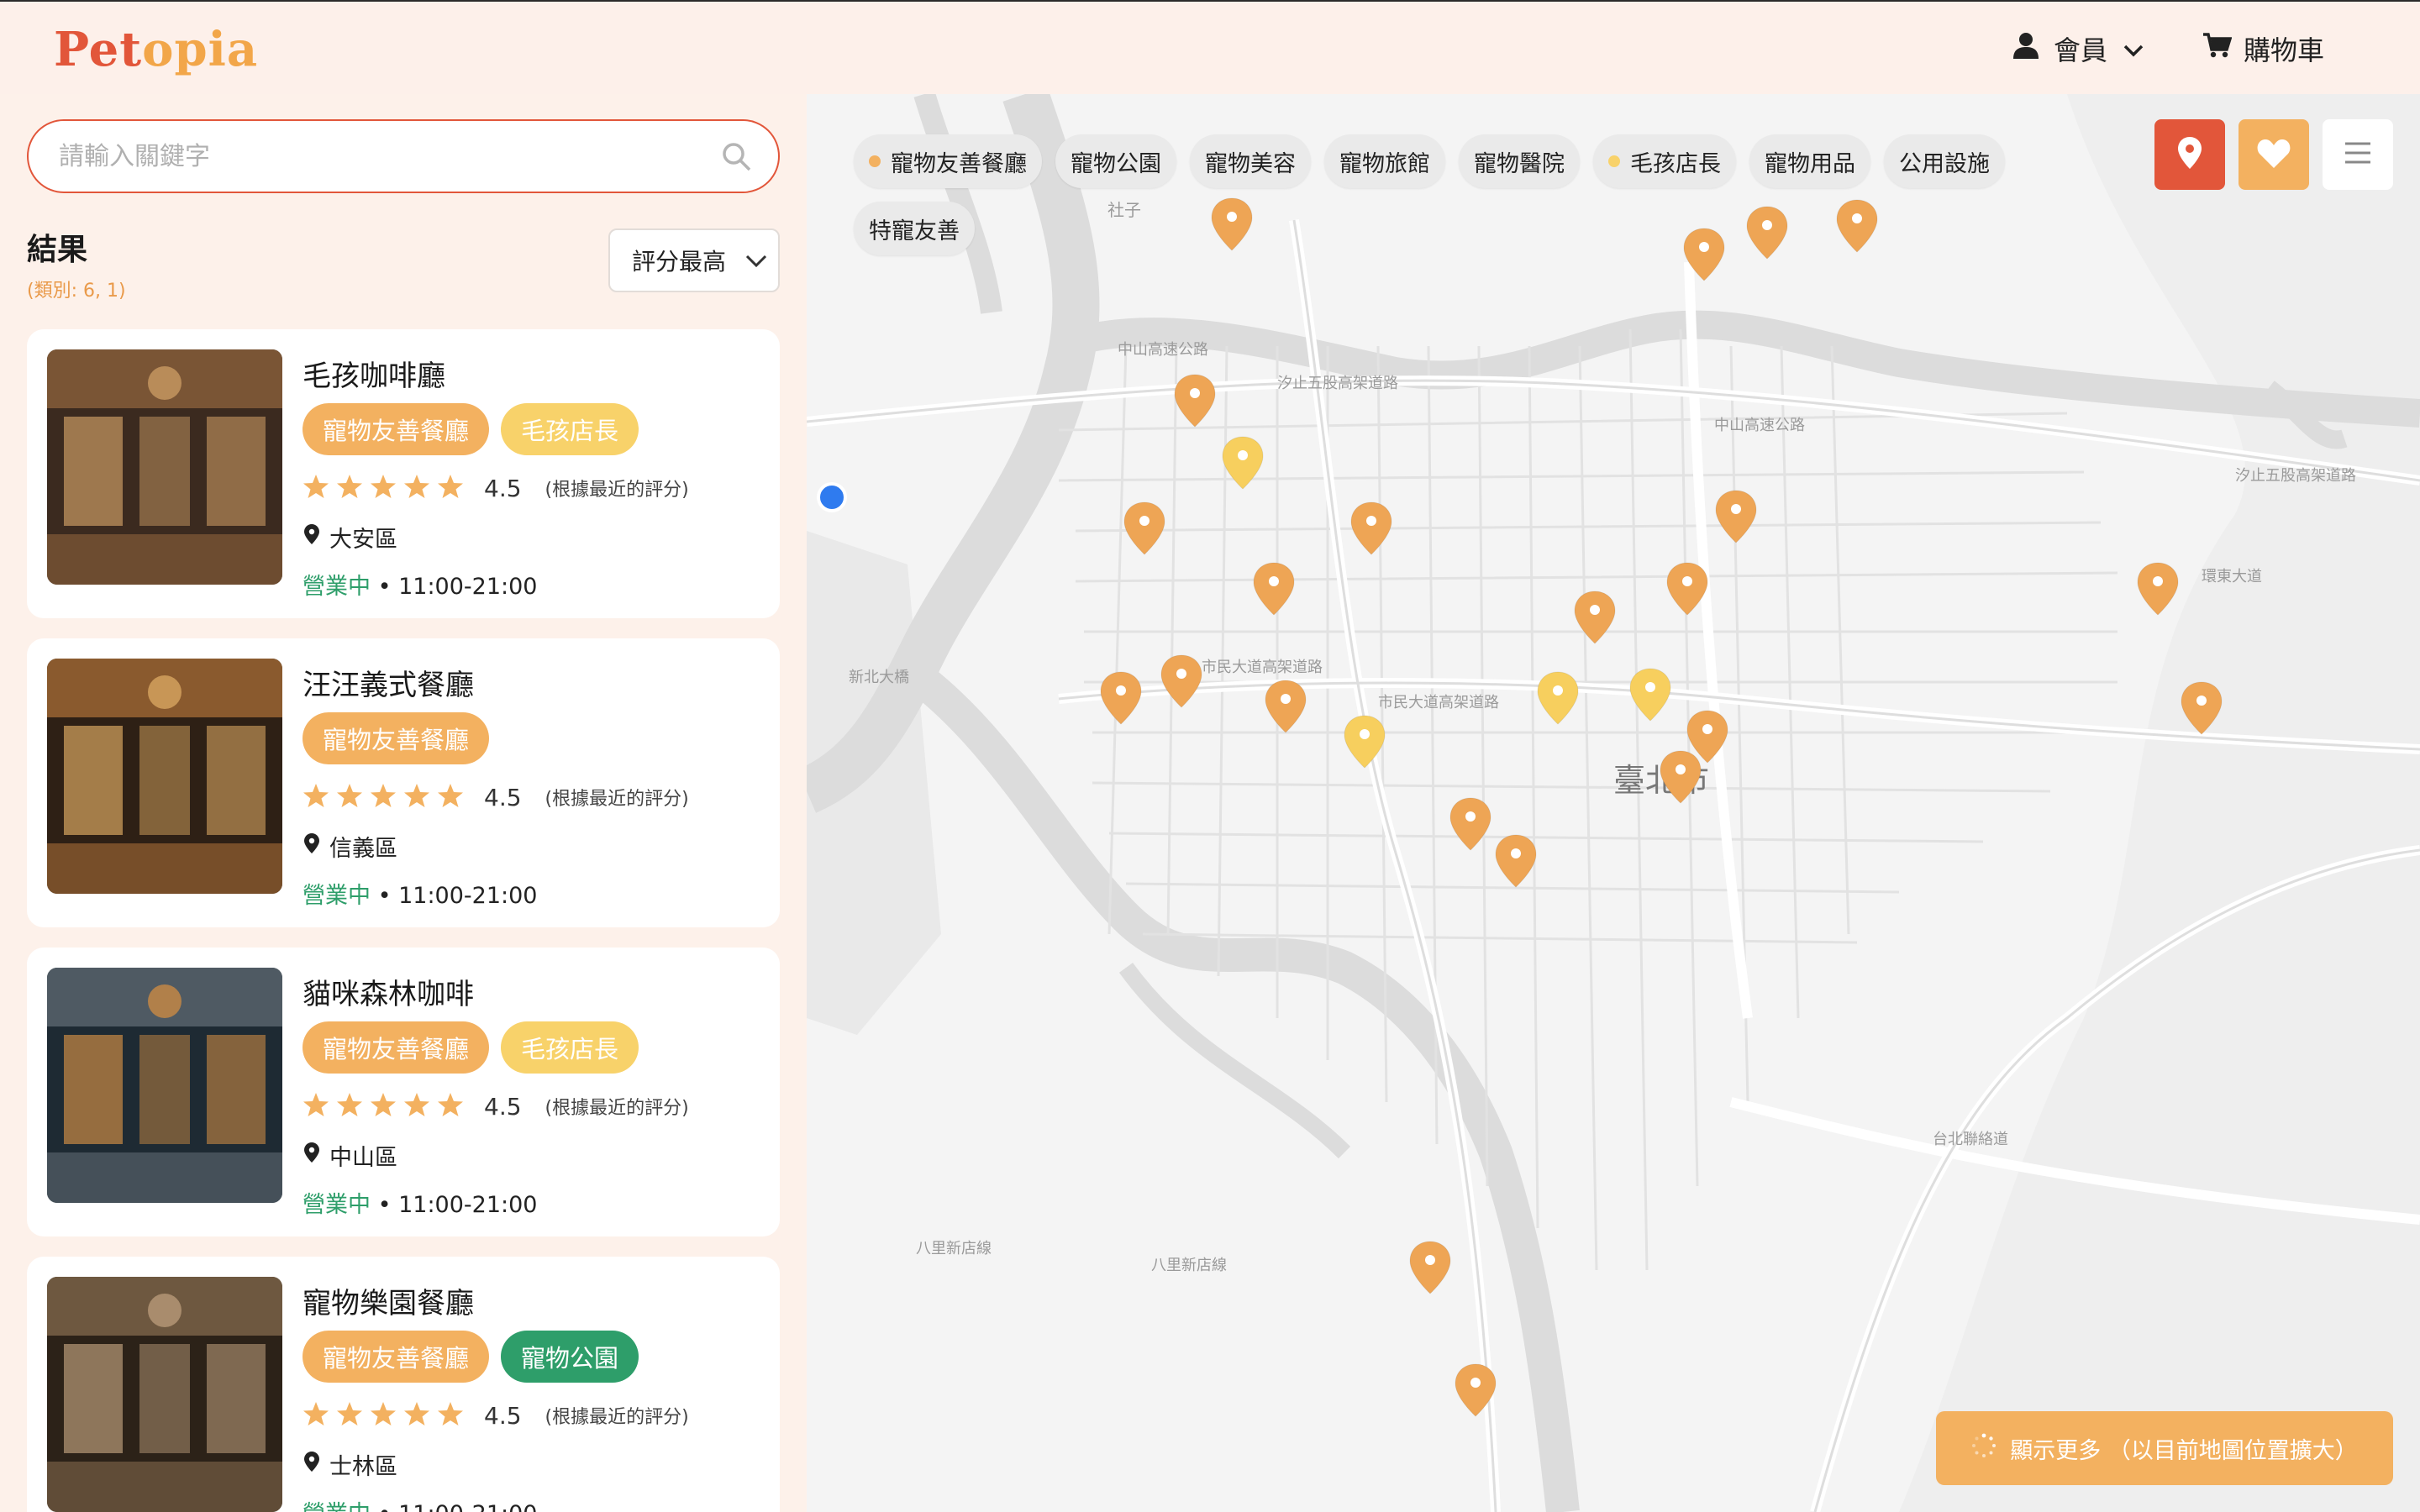 This screenshot has height=1512, width=2420. I want to click on category-chip: 寵物旅館, so click(1384, 161).